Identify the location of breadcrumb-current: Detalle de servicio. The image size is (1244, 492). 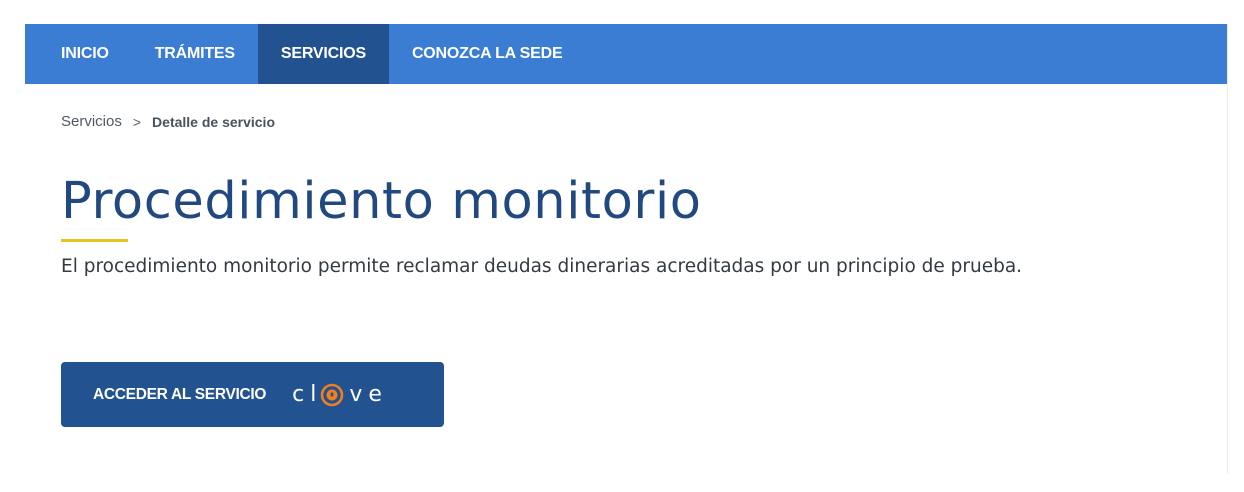
(213, 121).